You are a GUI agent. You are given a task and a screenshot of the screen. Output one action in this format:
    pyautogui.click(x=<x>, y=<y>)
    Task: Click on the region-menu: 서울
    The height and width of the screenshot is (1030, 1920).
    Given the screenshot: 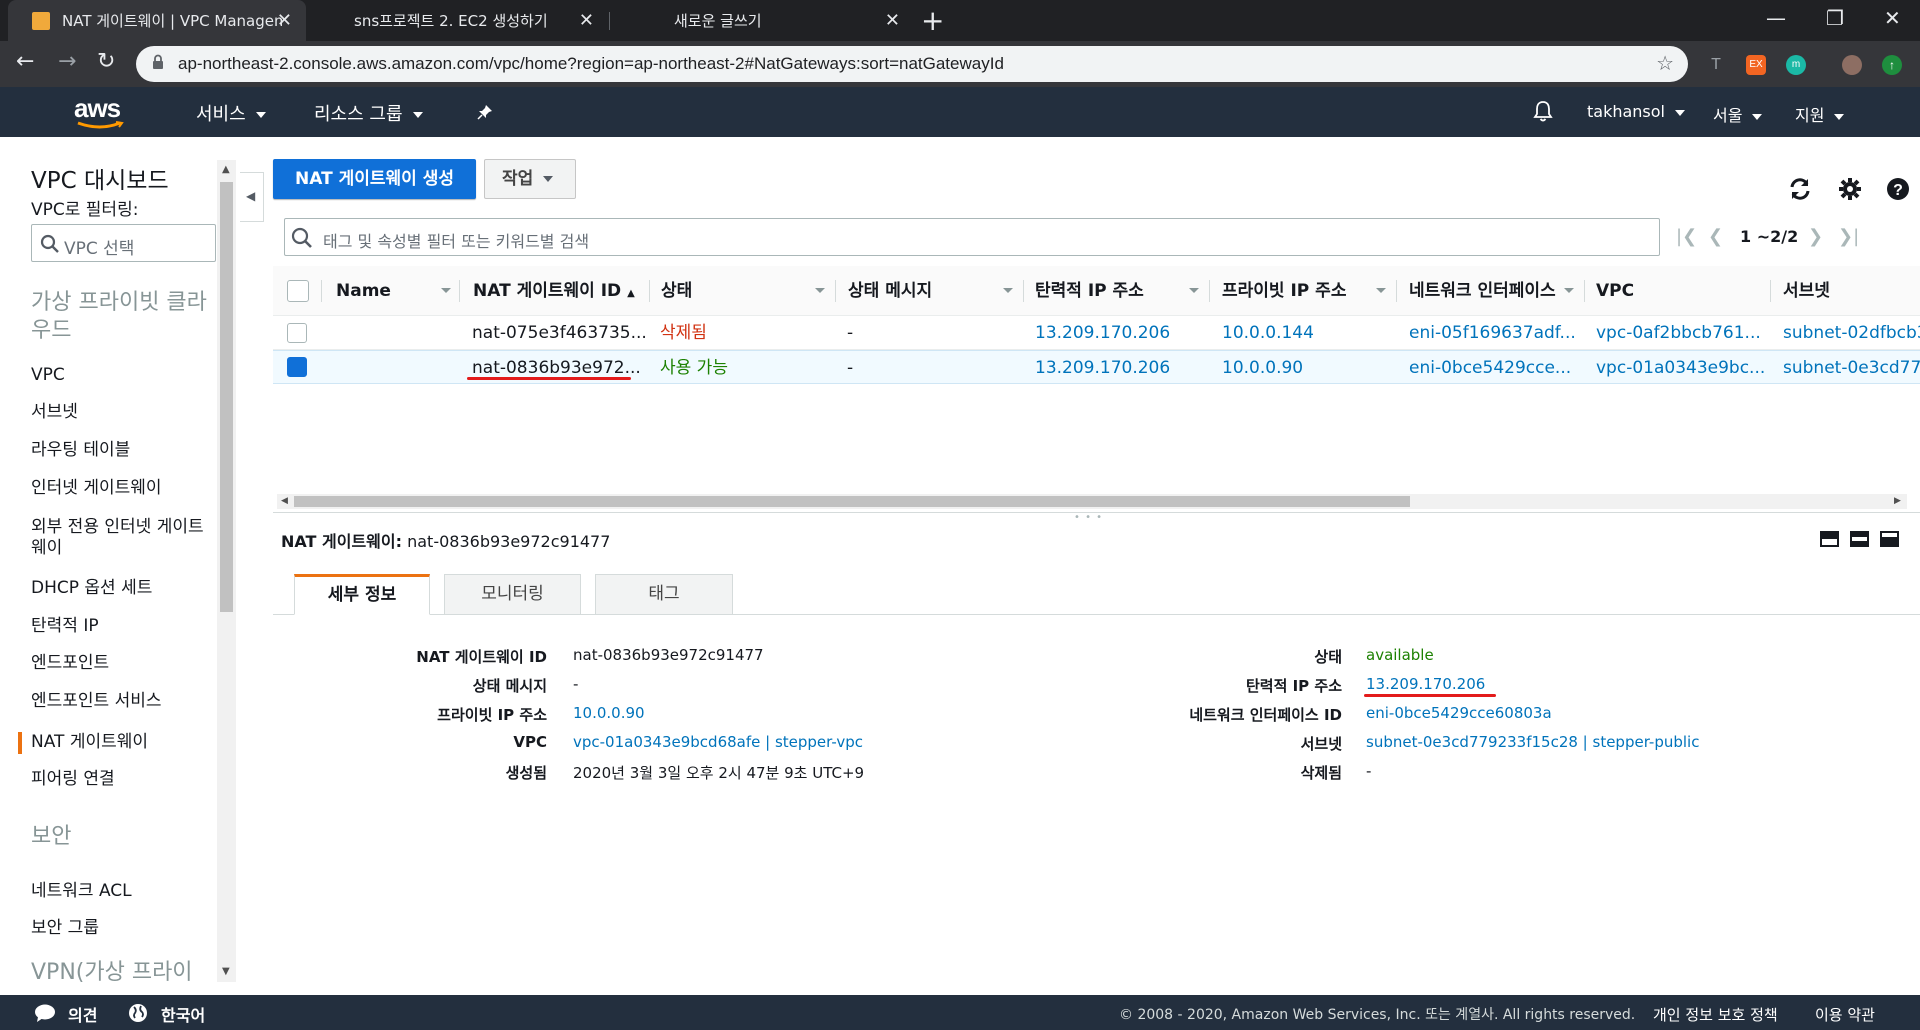 What is the action you would take?
    pyautogui.click(x=1738, y=114)
    